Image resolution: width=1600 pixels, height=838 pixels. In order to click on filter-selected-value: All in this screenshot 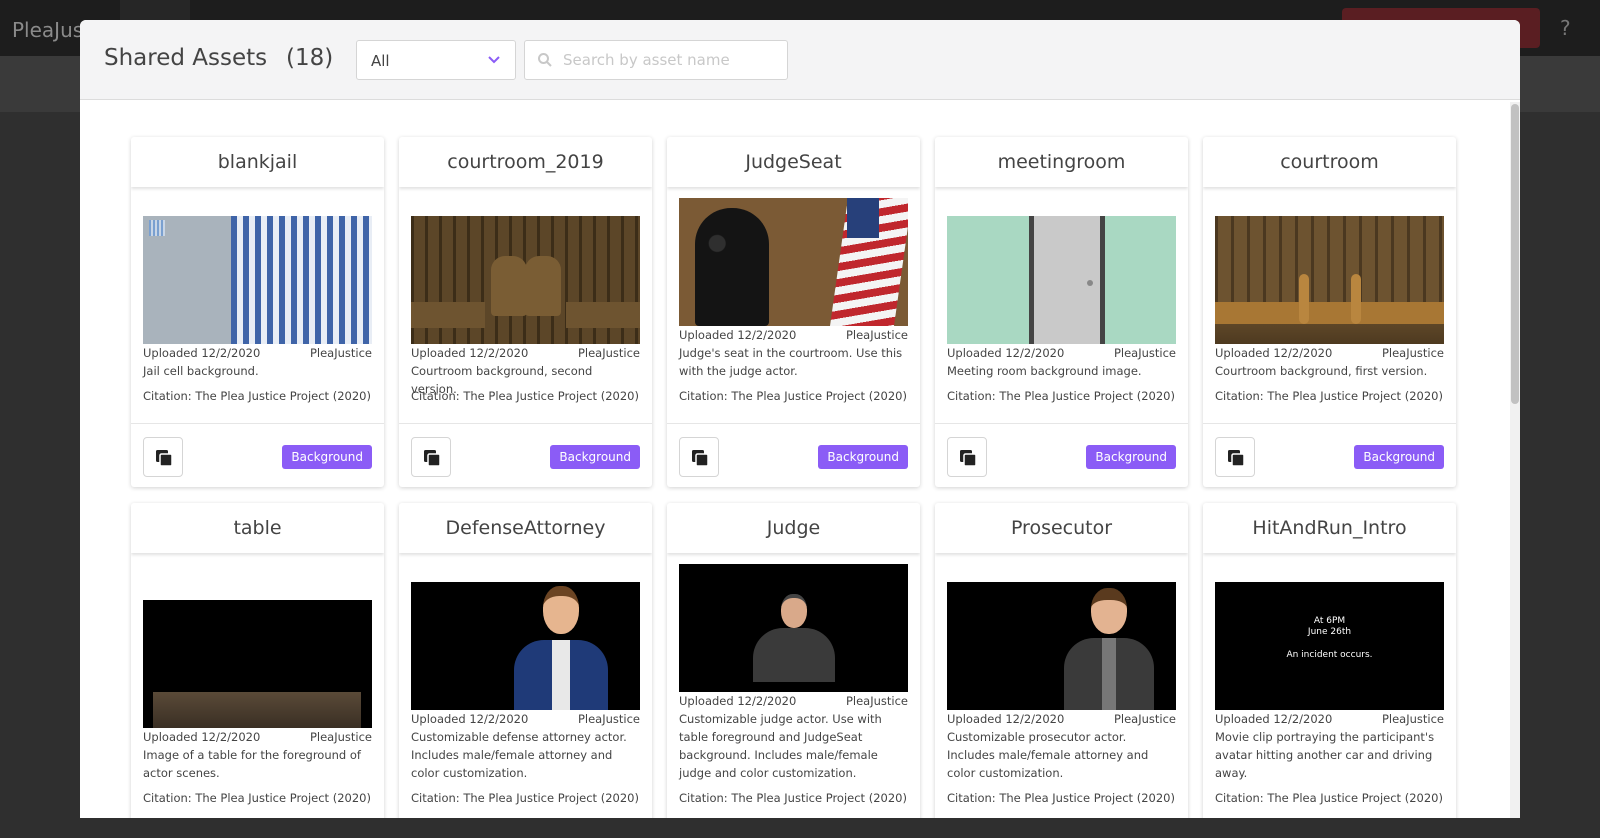, I will do `click(380, 61)`.